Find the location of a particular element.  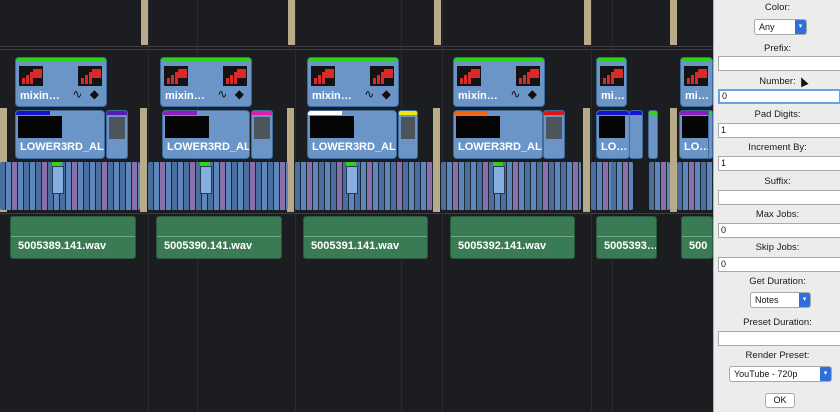

get-duration-select: Notes ▾ is located at coordinates (780, 300).